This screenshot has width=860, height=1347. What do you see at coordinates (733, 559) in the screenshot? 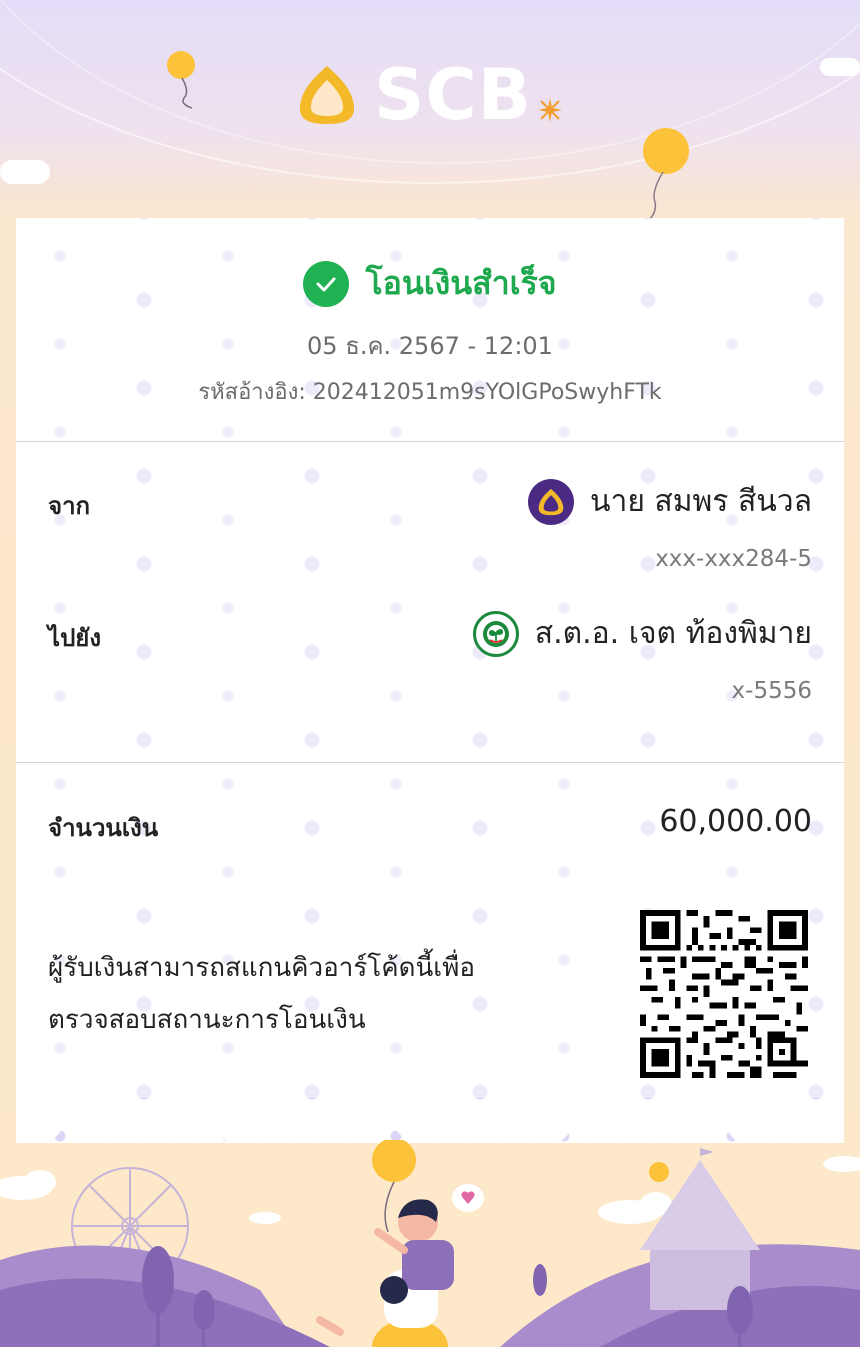
I see `sender-account: xxx-xxx284-5` at bounding box center [733, 559].